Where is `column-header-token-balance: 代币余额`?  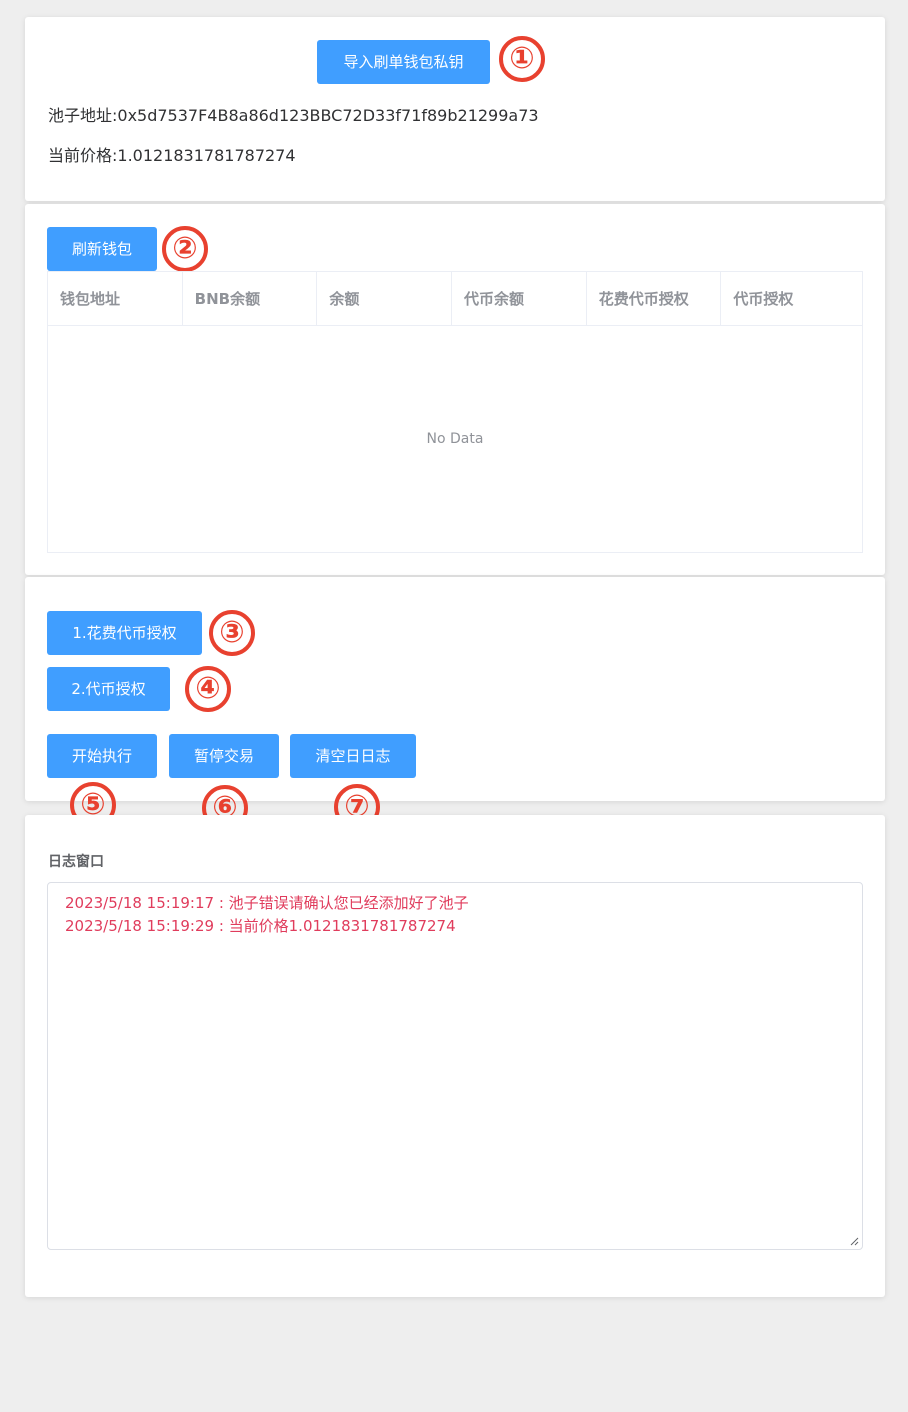 column-header-token-balance: 代币余额 is located at coordinates (519, 298).